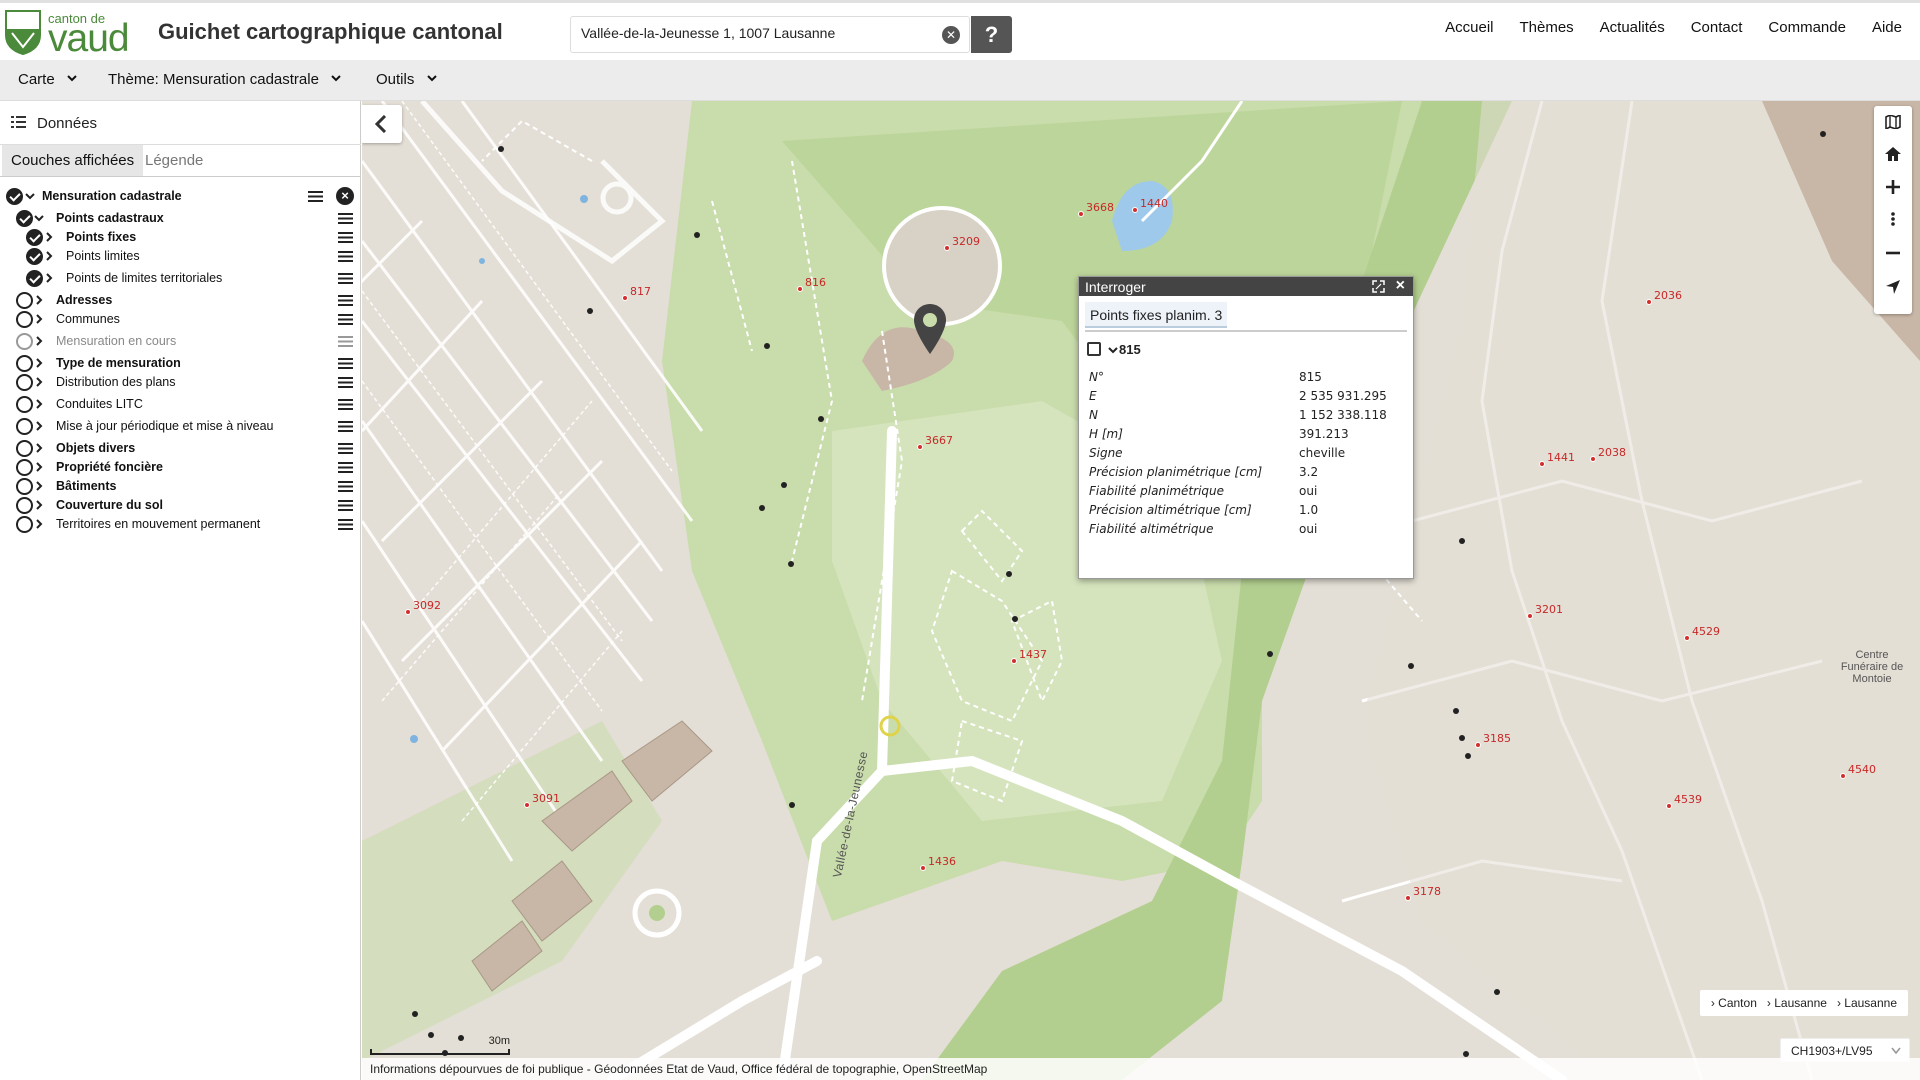 Image resolution: width=1920 pixels, height=1080 pixels. Describe the element at coordinates (1893, 122) in the screenshot. I see `basemap-button` at that location.